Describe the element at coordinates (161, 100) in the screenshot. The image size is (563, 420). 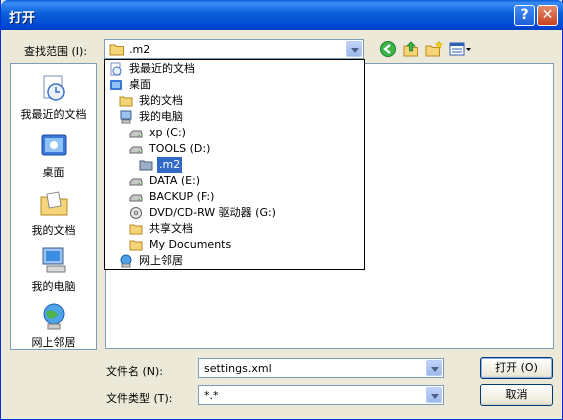
I see `dropdown-item-label: 我的文档` at that location.